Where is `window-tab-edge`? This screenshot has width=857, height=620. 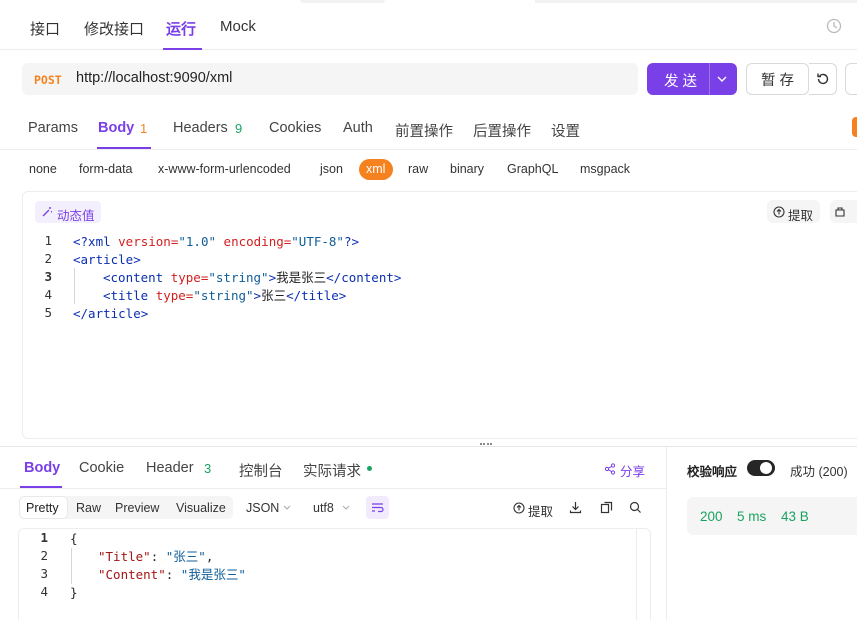 window-tab-edge is located at coordinates (342, 1).